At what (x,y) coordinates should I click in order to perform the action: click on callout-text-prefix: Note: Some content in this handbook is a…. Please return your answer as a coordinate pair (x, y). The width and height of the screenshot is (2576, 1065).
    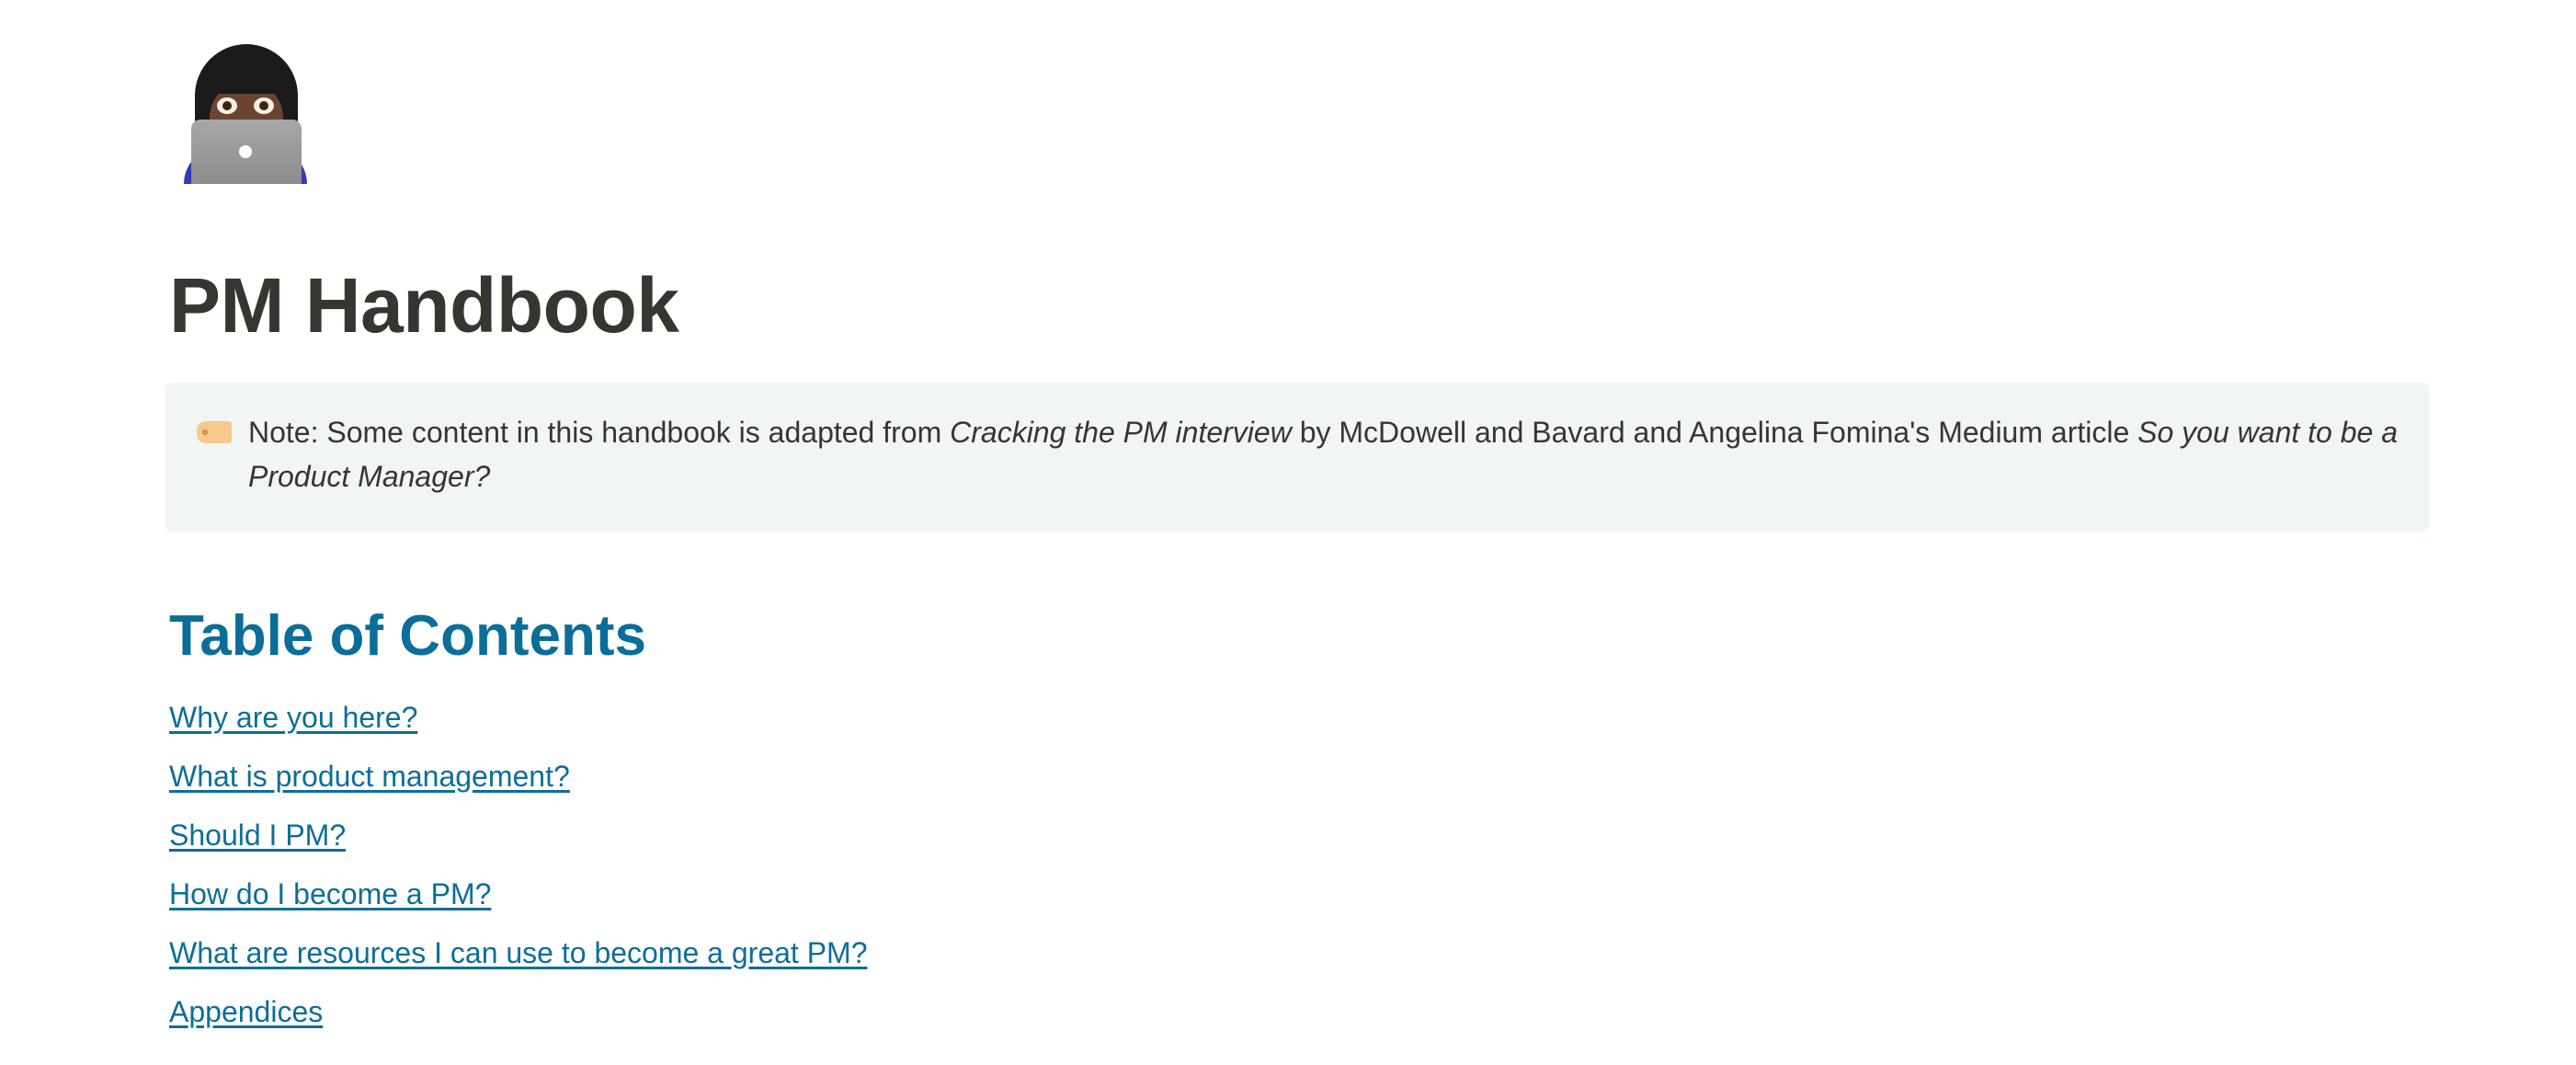
    Looking at the image, I should click on (599, 433).